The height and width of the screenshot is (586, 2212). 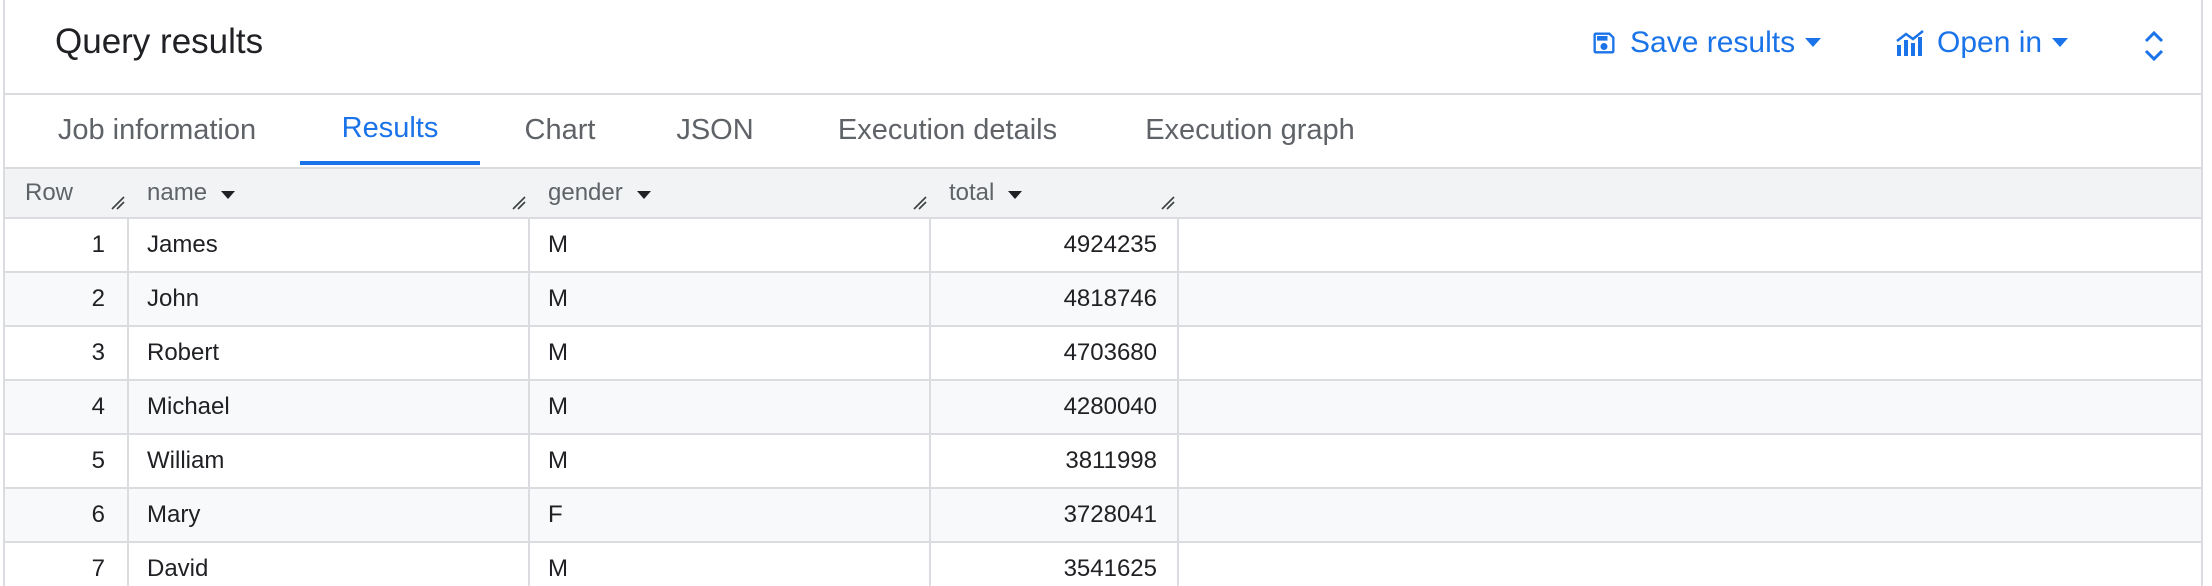 I want to click on row-number-cell: 6, so click(x=67, y=515).